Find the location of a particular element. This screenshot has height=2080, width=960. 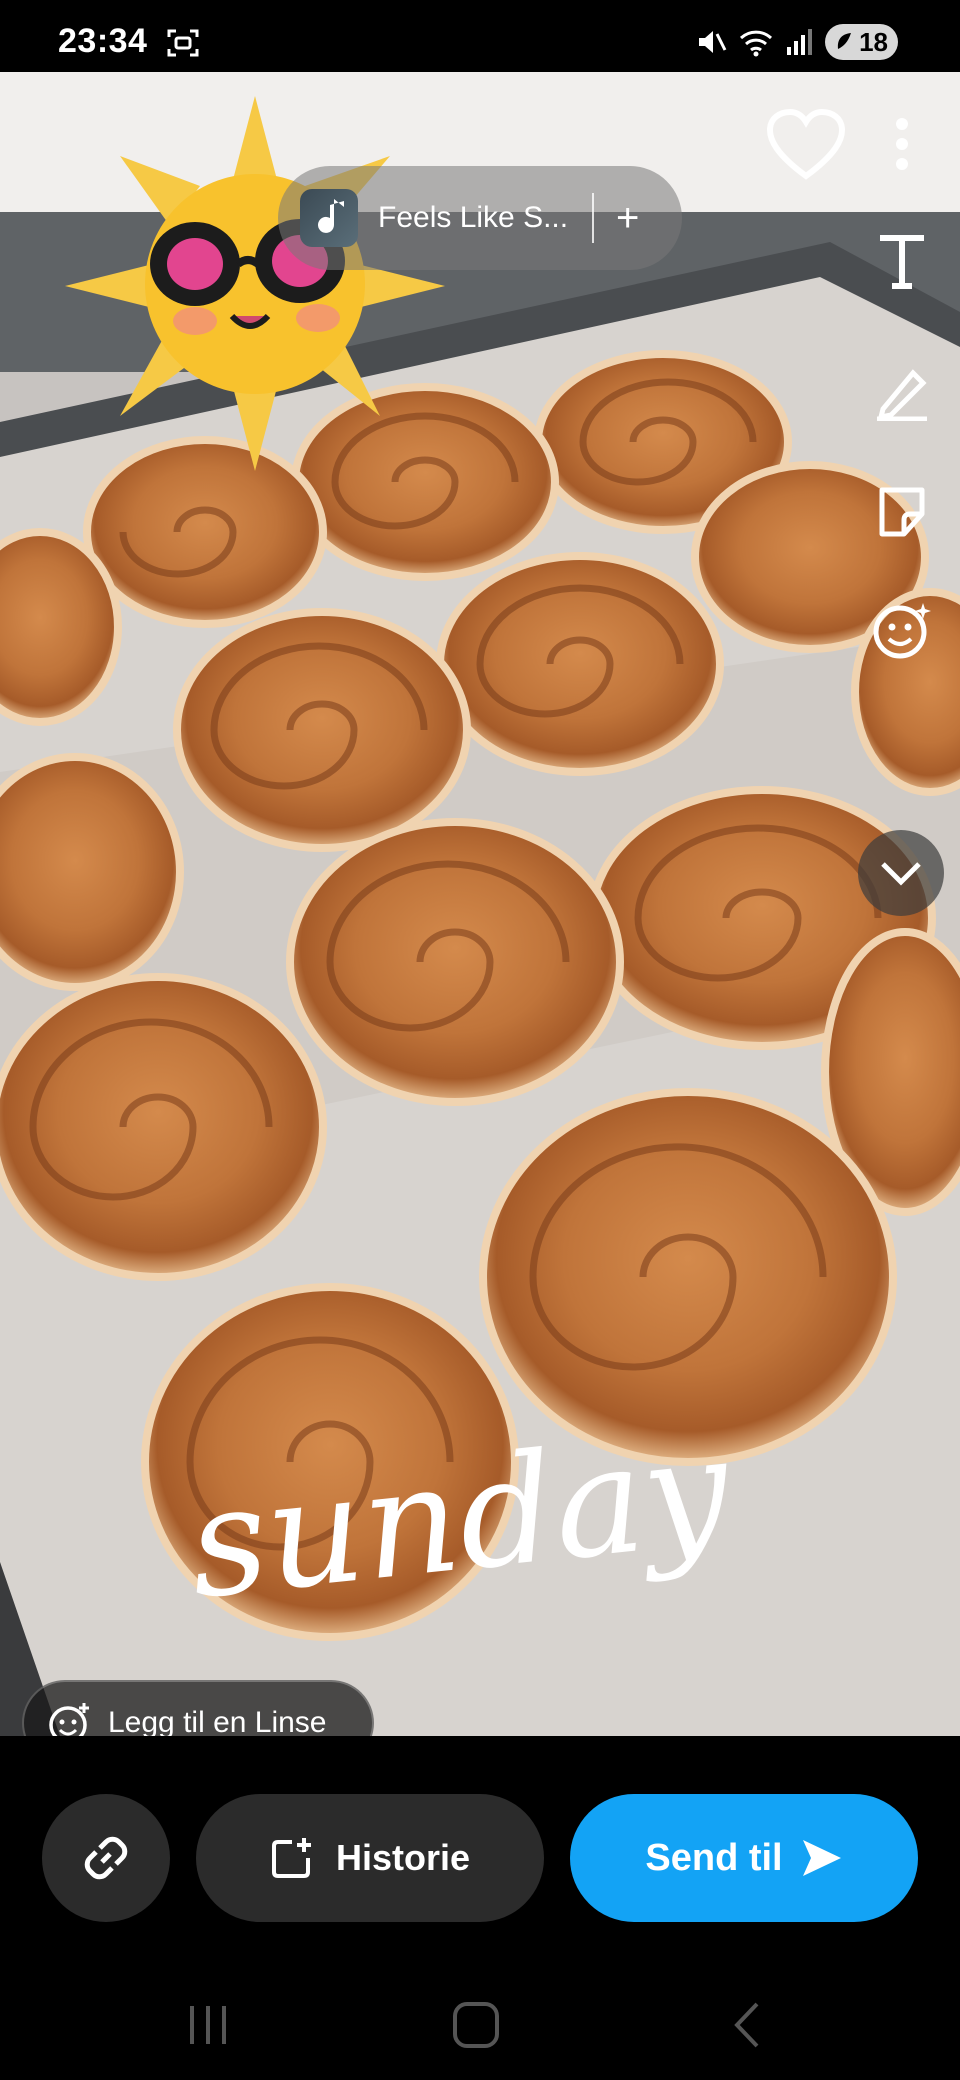

signal-icon is located at coordinates (800, 42).